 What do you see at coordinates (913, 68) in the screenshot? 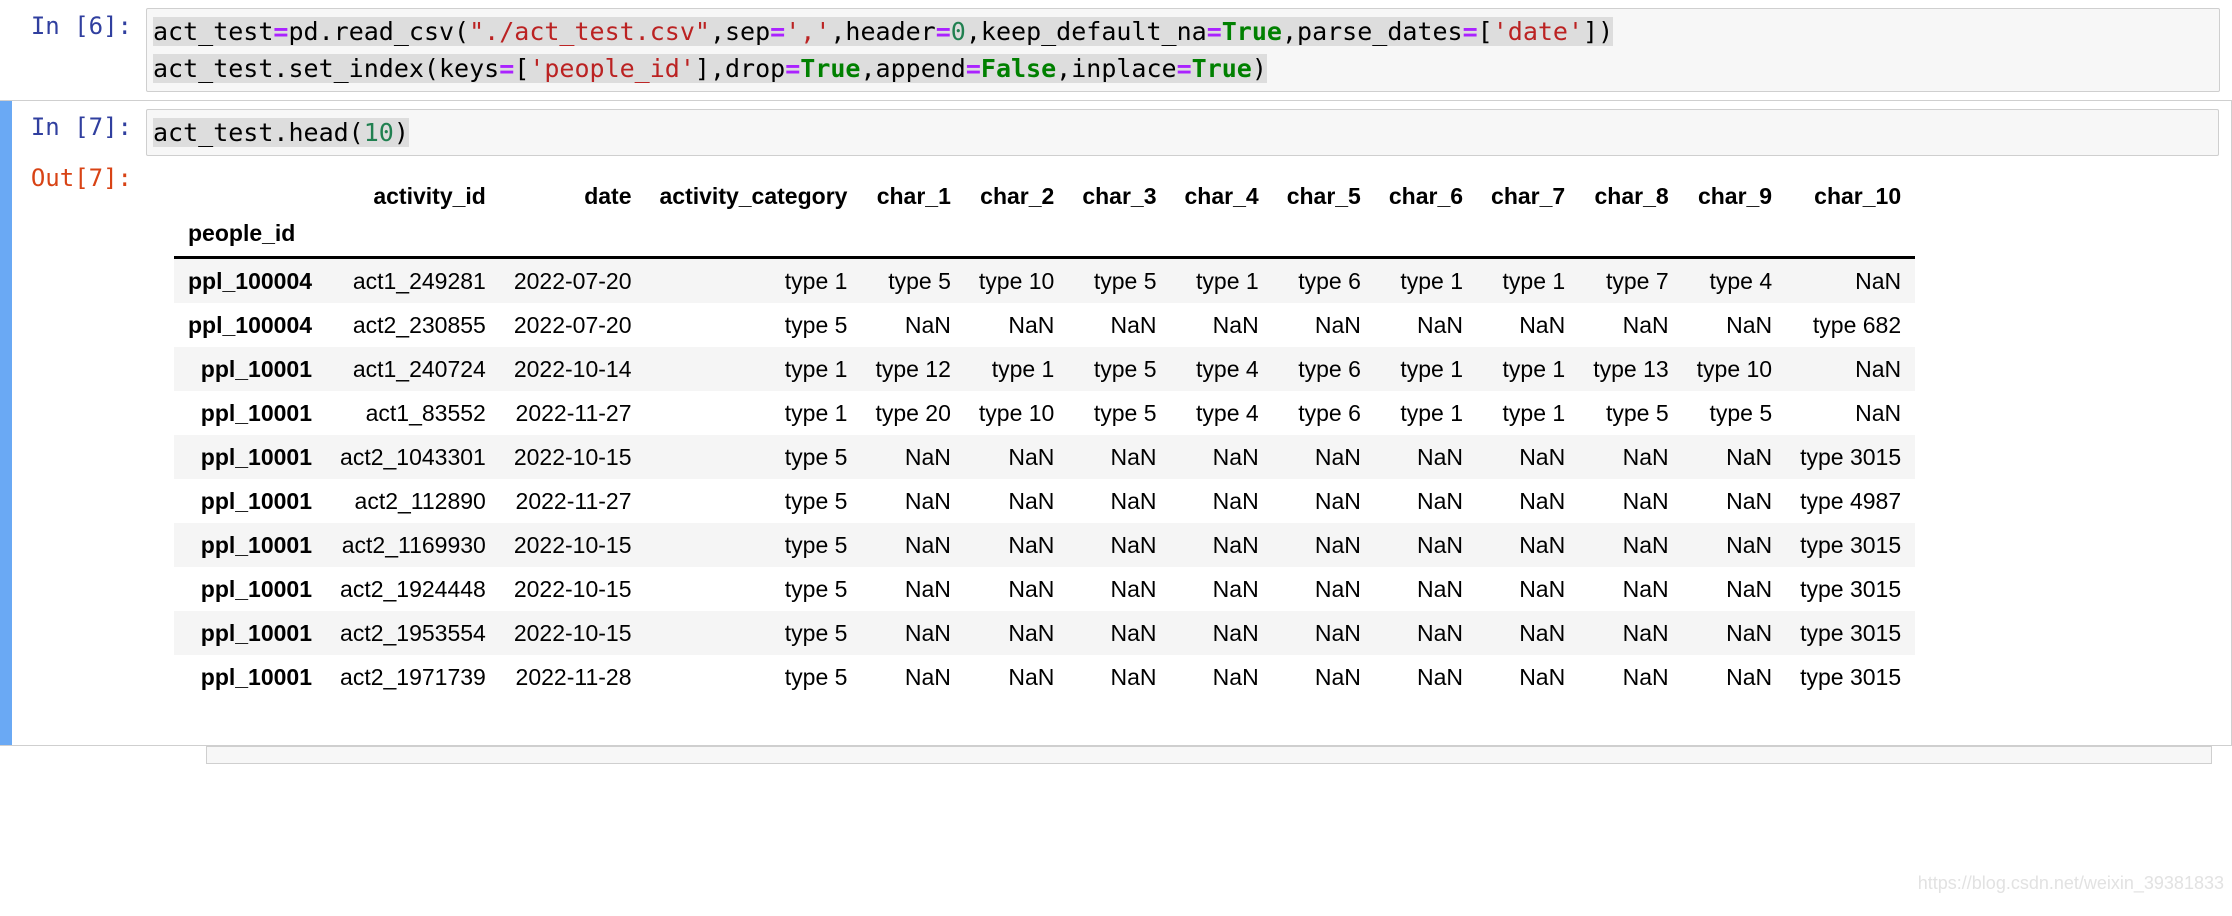
I see `code-token-pun: ,append` at bounding box center [913, 68].